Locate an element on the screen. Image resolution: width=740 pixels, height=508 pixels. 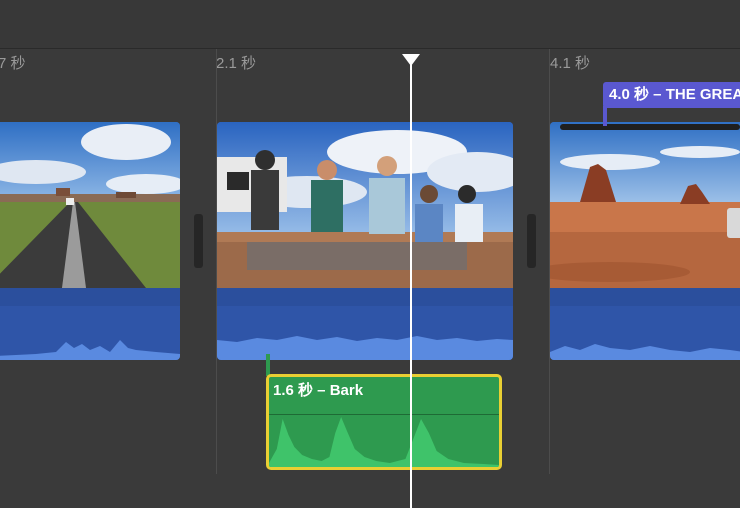
audio-clip-bark: 1.6 秒 – Bark is located at coordinates (384, 422).